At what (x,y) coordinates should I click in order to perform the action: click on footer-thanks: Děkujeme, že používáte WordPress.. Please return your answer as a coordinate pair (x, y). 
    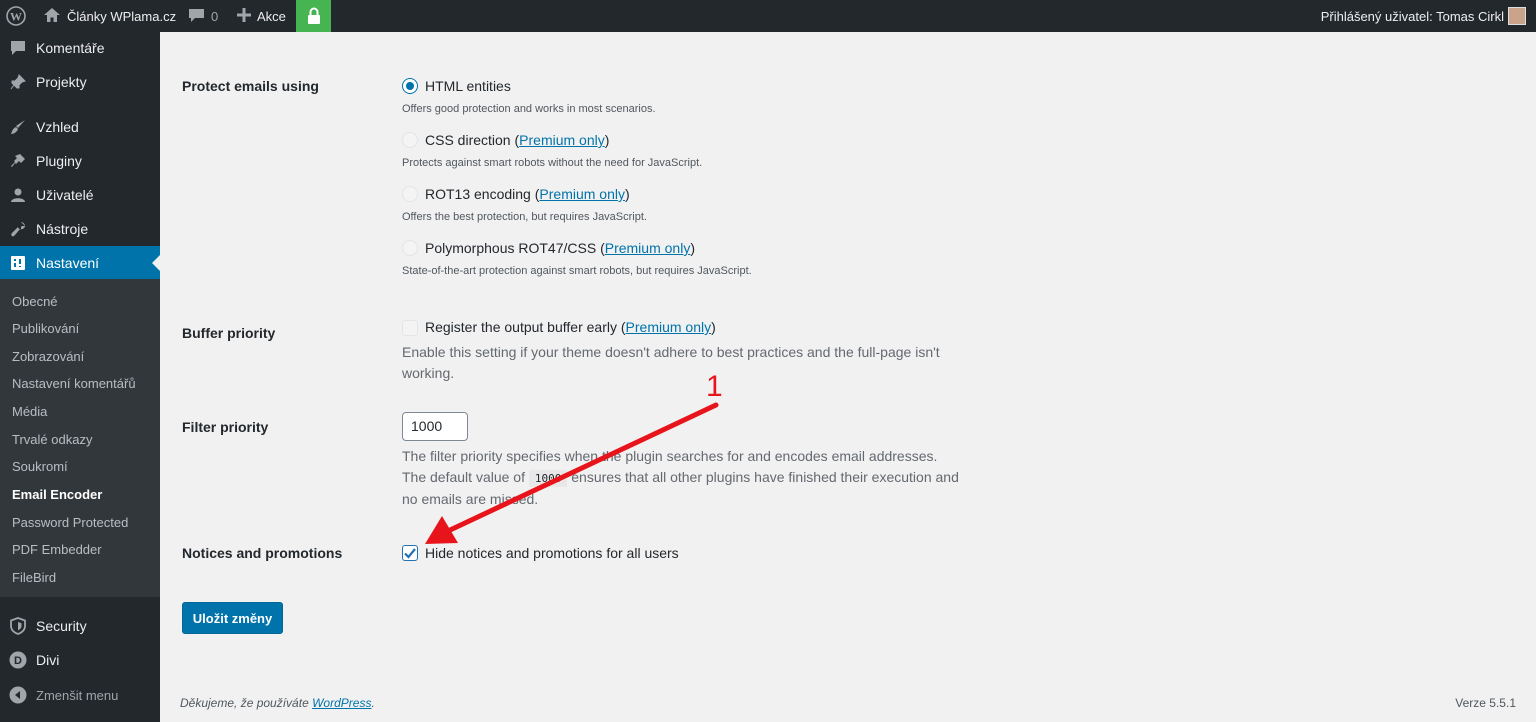
    Looking at the image, I should click on (277, 703).